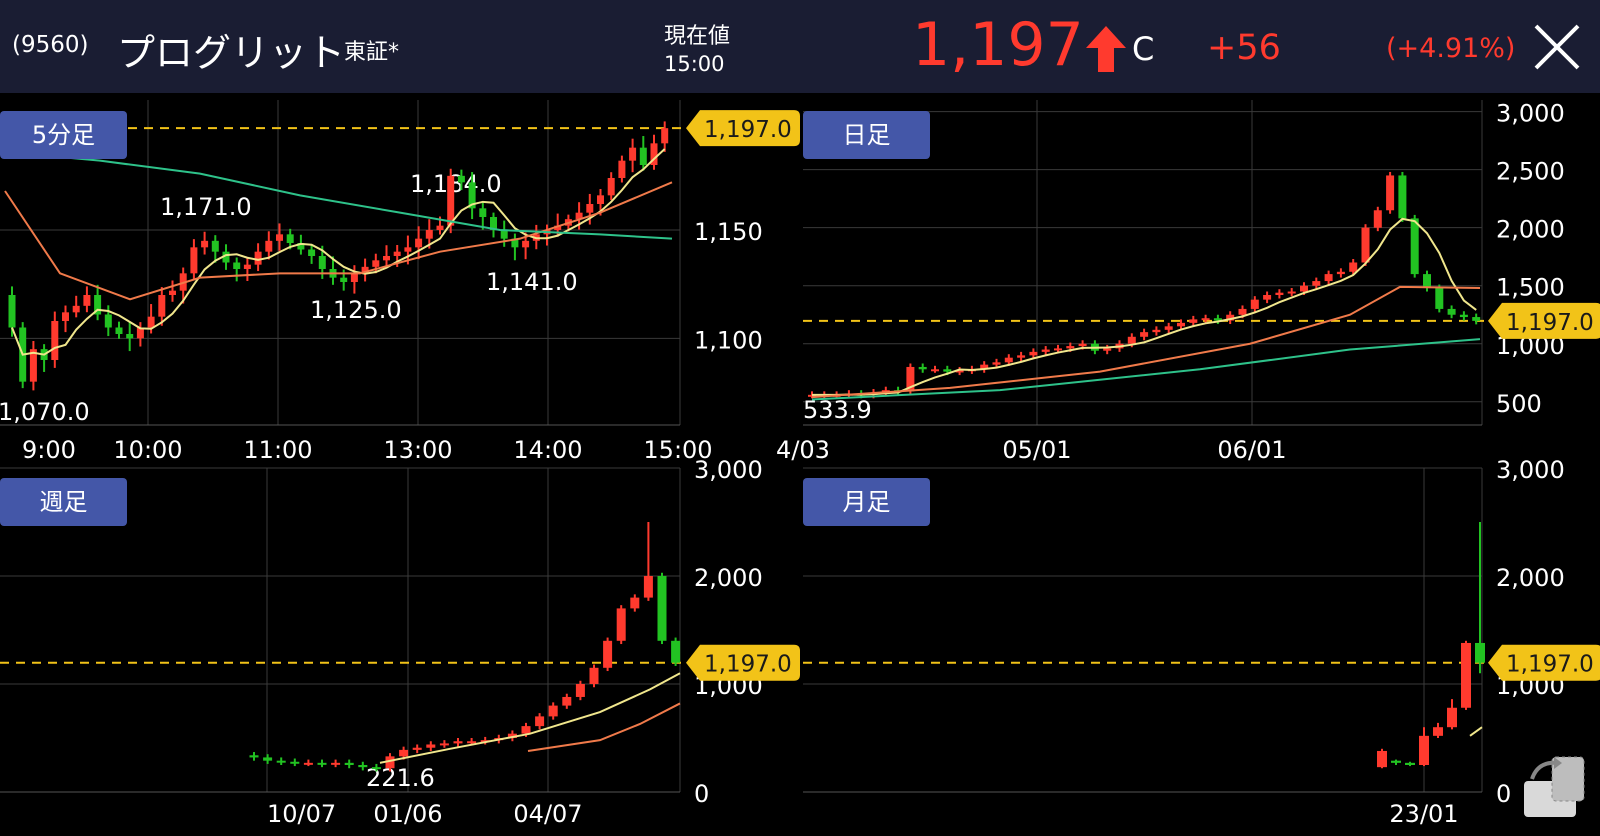  What do you see at coordinates (866, 502) in the screenshot?
I see `tab-monthly: 月足` at bounding box center [866, 502].